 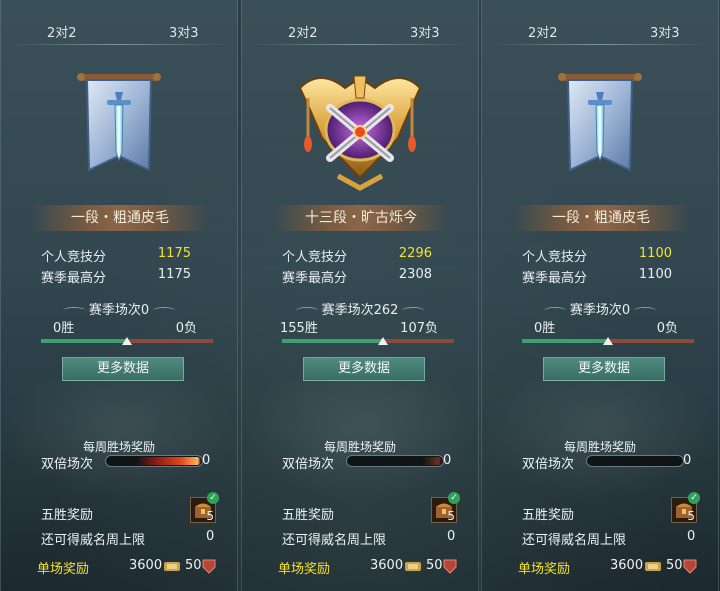 What do you see at coordinates (597, 276) in the screenshot?
I see `season-high-row: 赛季最高分 1100` at bounding box center [597, 276].